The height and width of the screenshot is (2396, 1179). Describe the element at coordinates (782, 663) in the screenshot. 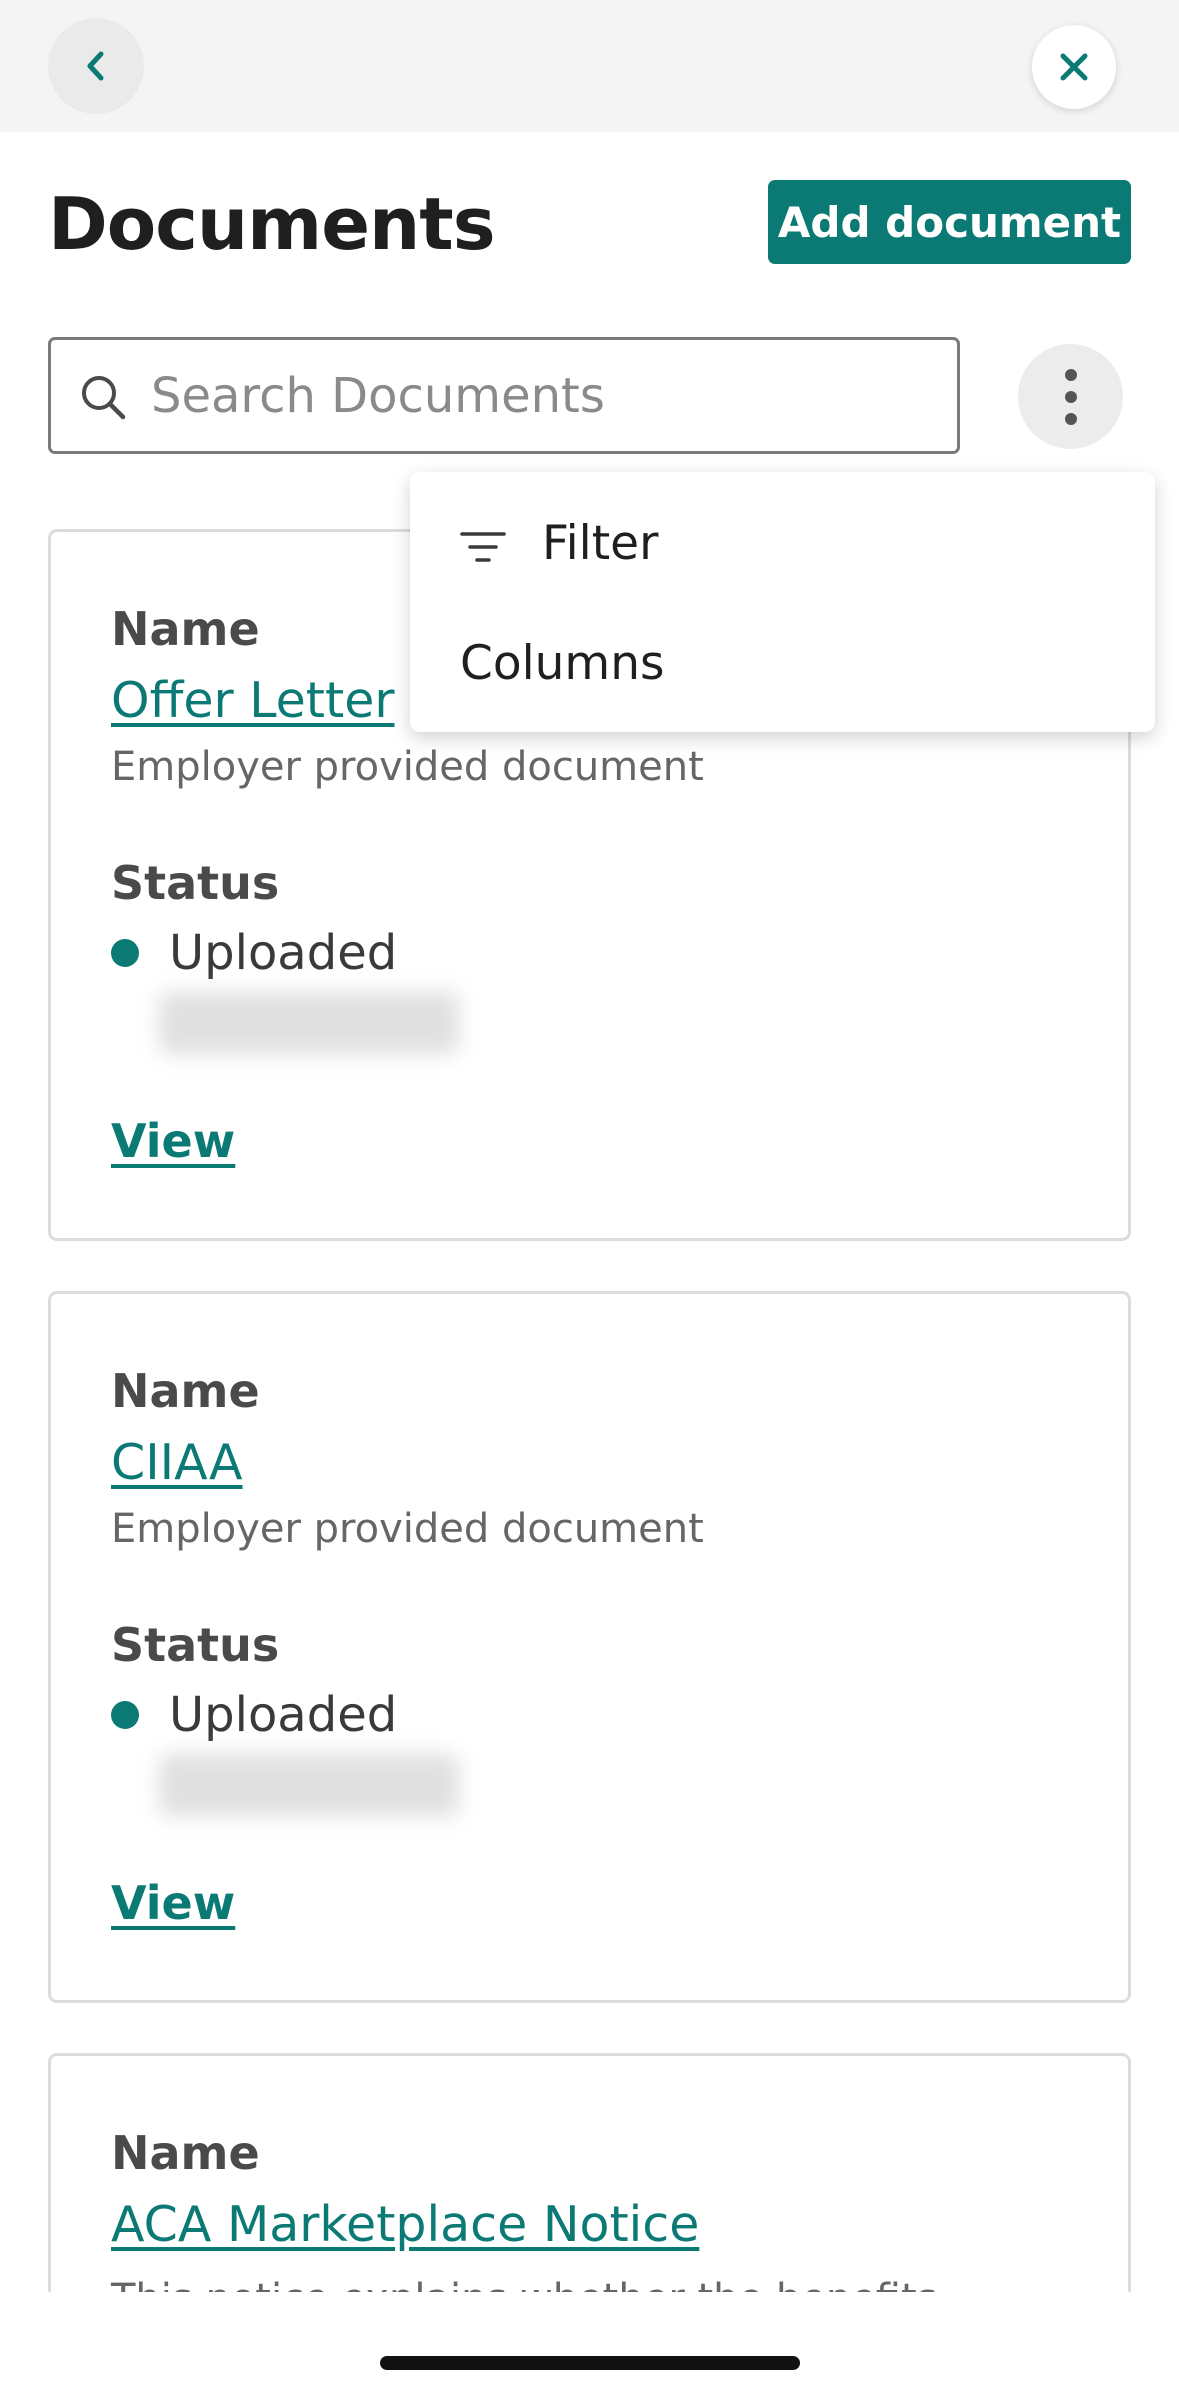

I see `menu-item-columns: Columns` at that location.